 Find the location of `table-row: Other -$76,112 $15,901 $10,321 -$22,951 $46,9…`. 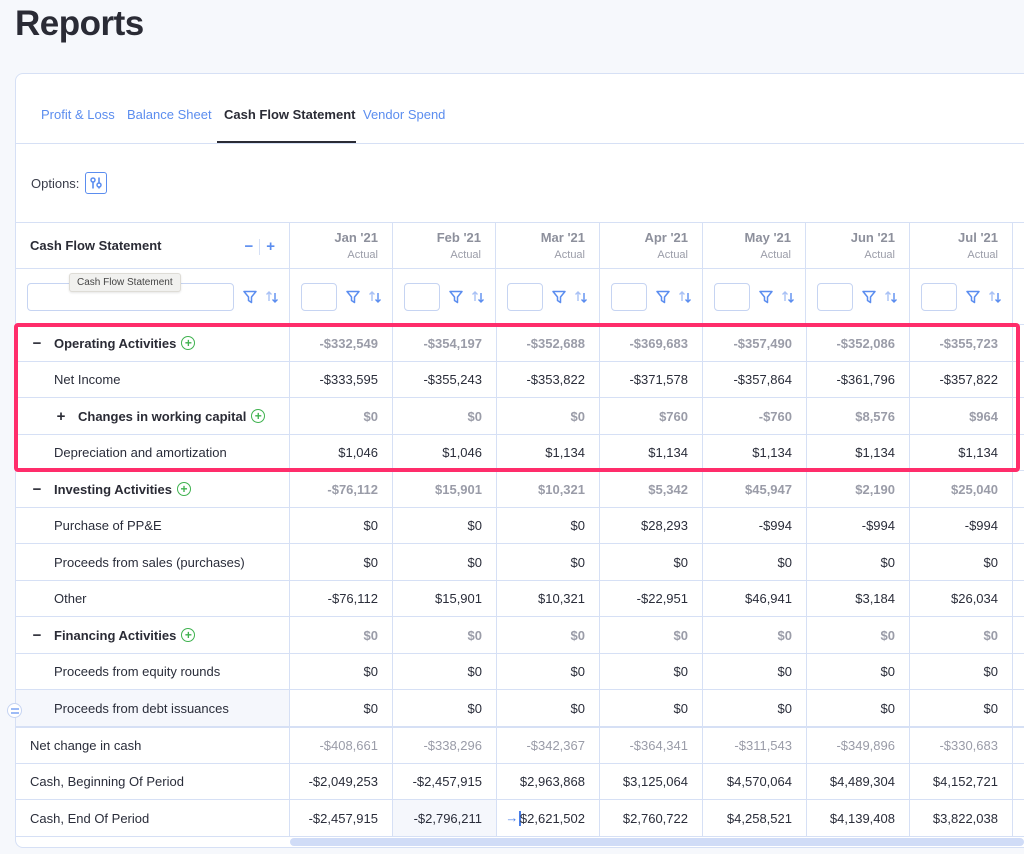

table-row: Other -$76,112 $15,901 $10,321 -$22,951 $46,9… is located at coordinates (520, 599).